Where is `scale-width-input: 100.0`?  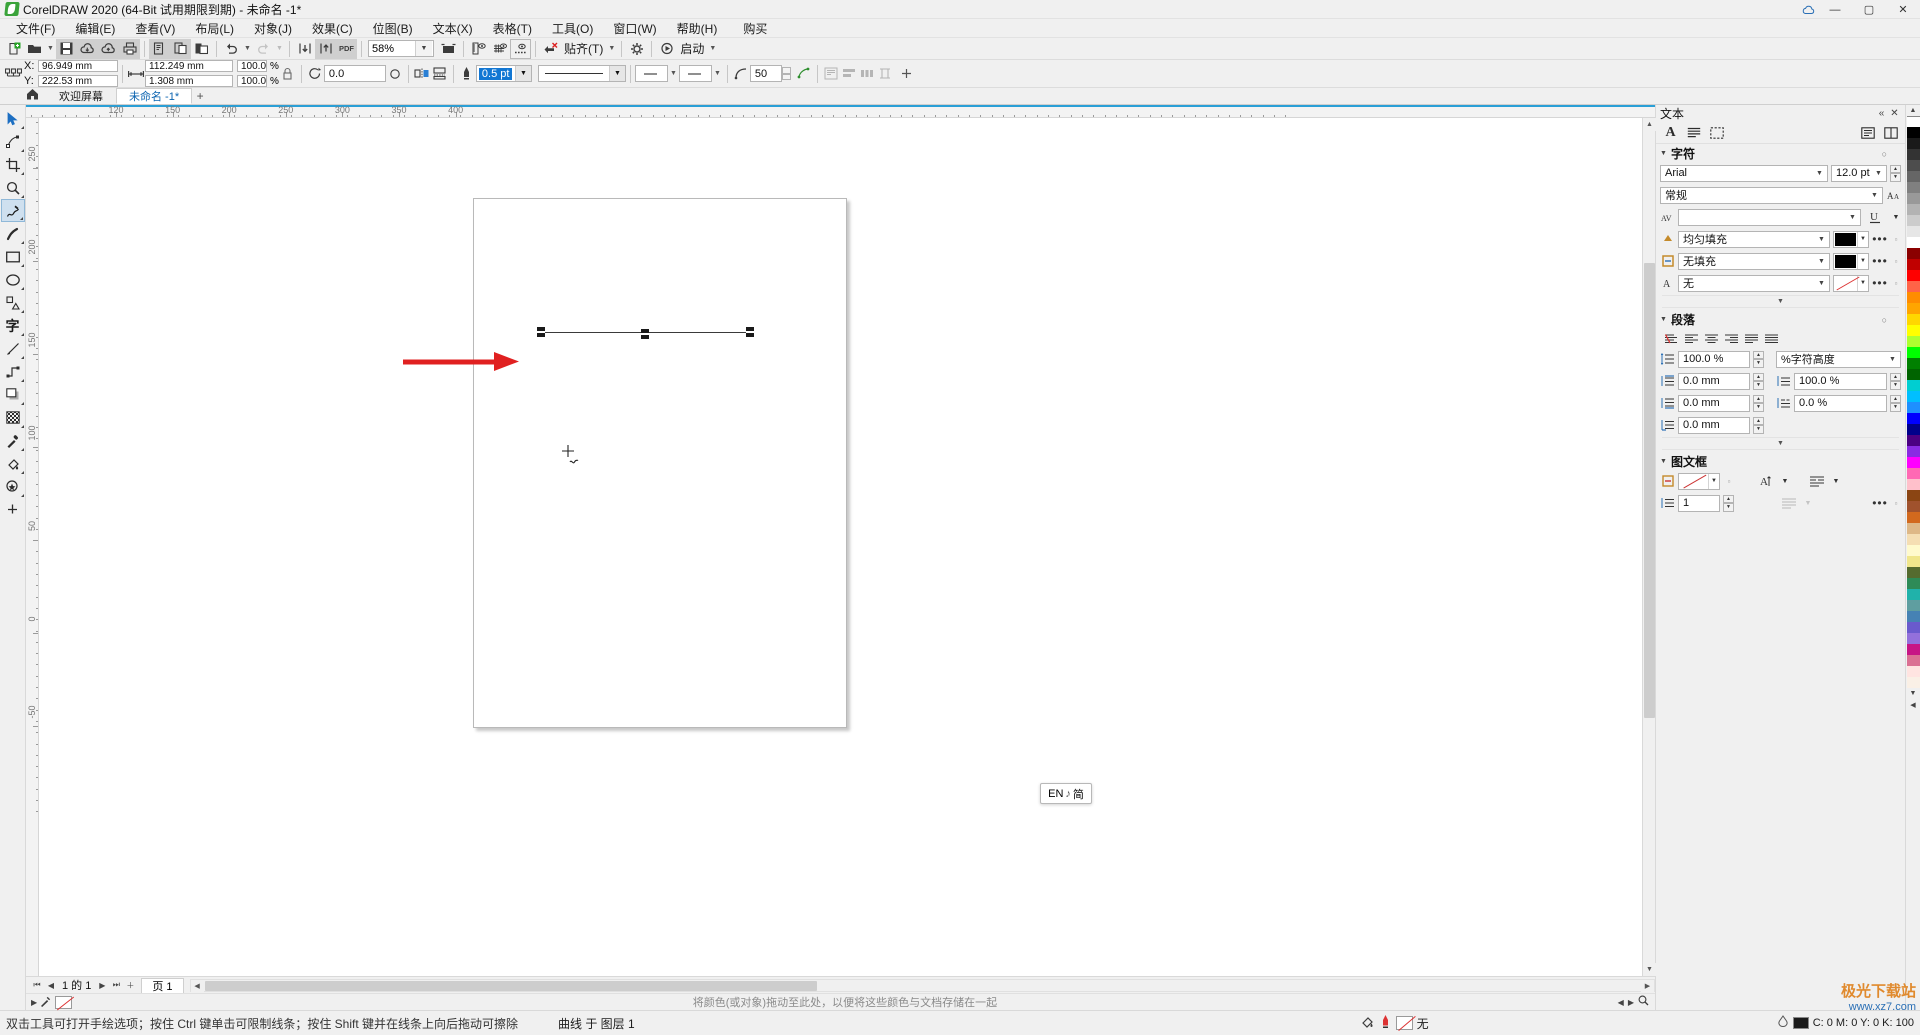 scale-width-input: 100.0 is located at coordinates (252, 66).